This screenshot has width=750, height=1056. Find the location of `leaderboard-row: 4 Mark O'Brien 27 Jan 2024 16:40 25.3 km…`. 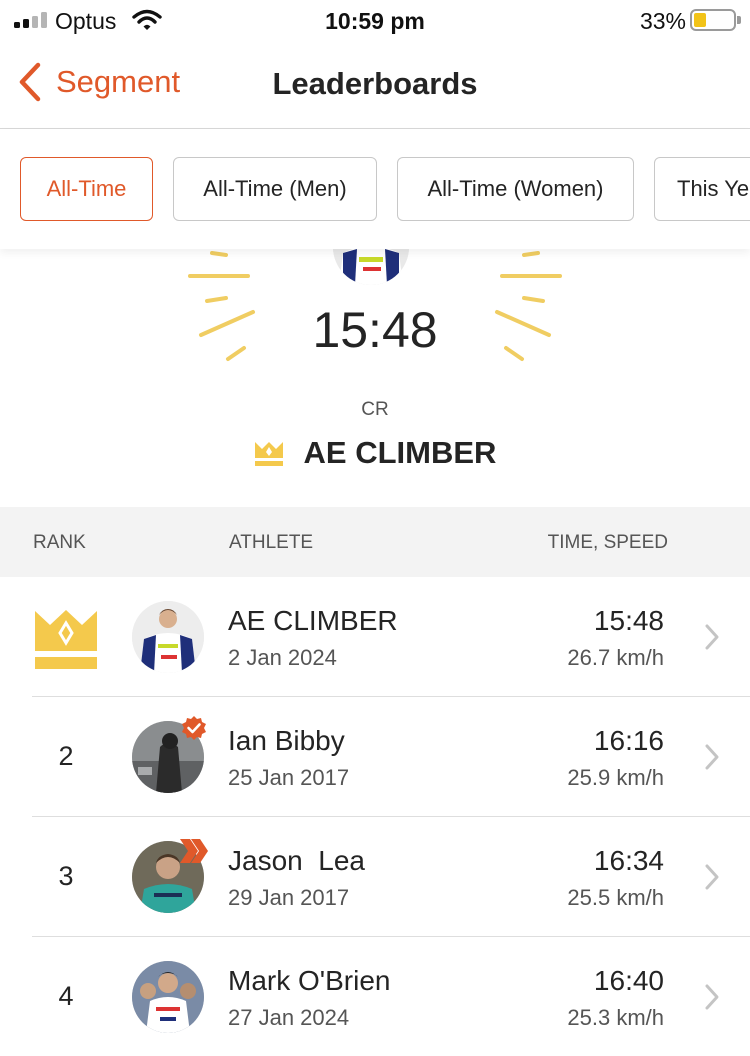

leaderboard-row: 4 Mark O'Brien 27 Jan 2024 16:40 25.3 km… is located at coordinates (375, 996).